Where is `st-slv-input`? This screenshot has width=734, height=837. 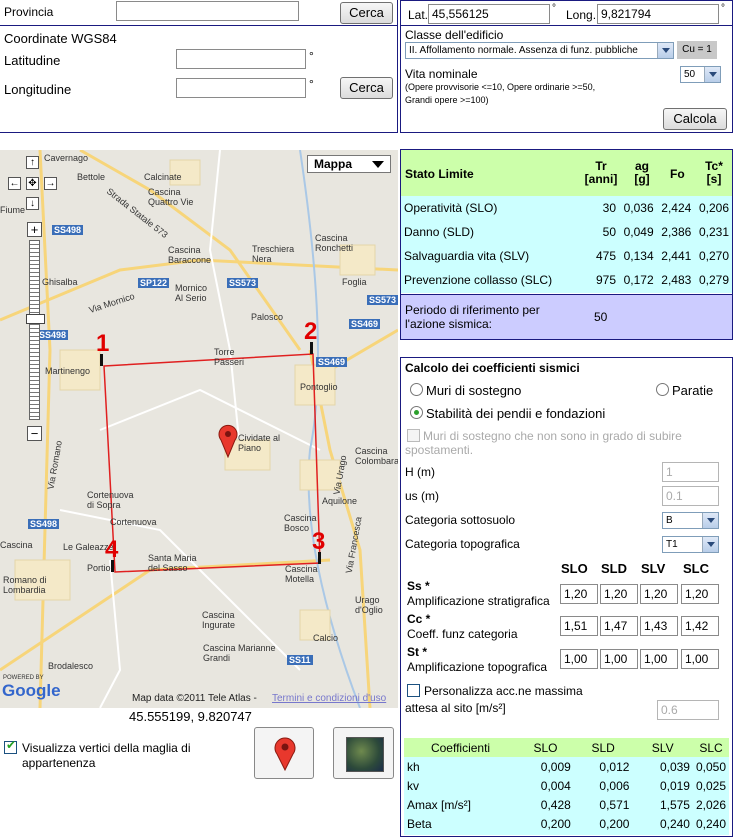
st-slv-input is located at coordinates (659, 659).